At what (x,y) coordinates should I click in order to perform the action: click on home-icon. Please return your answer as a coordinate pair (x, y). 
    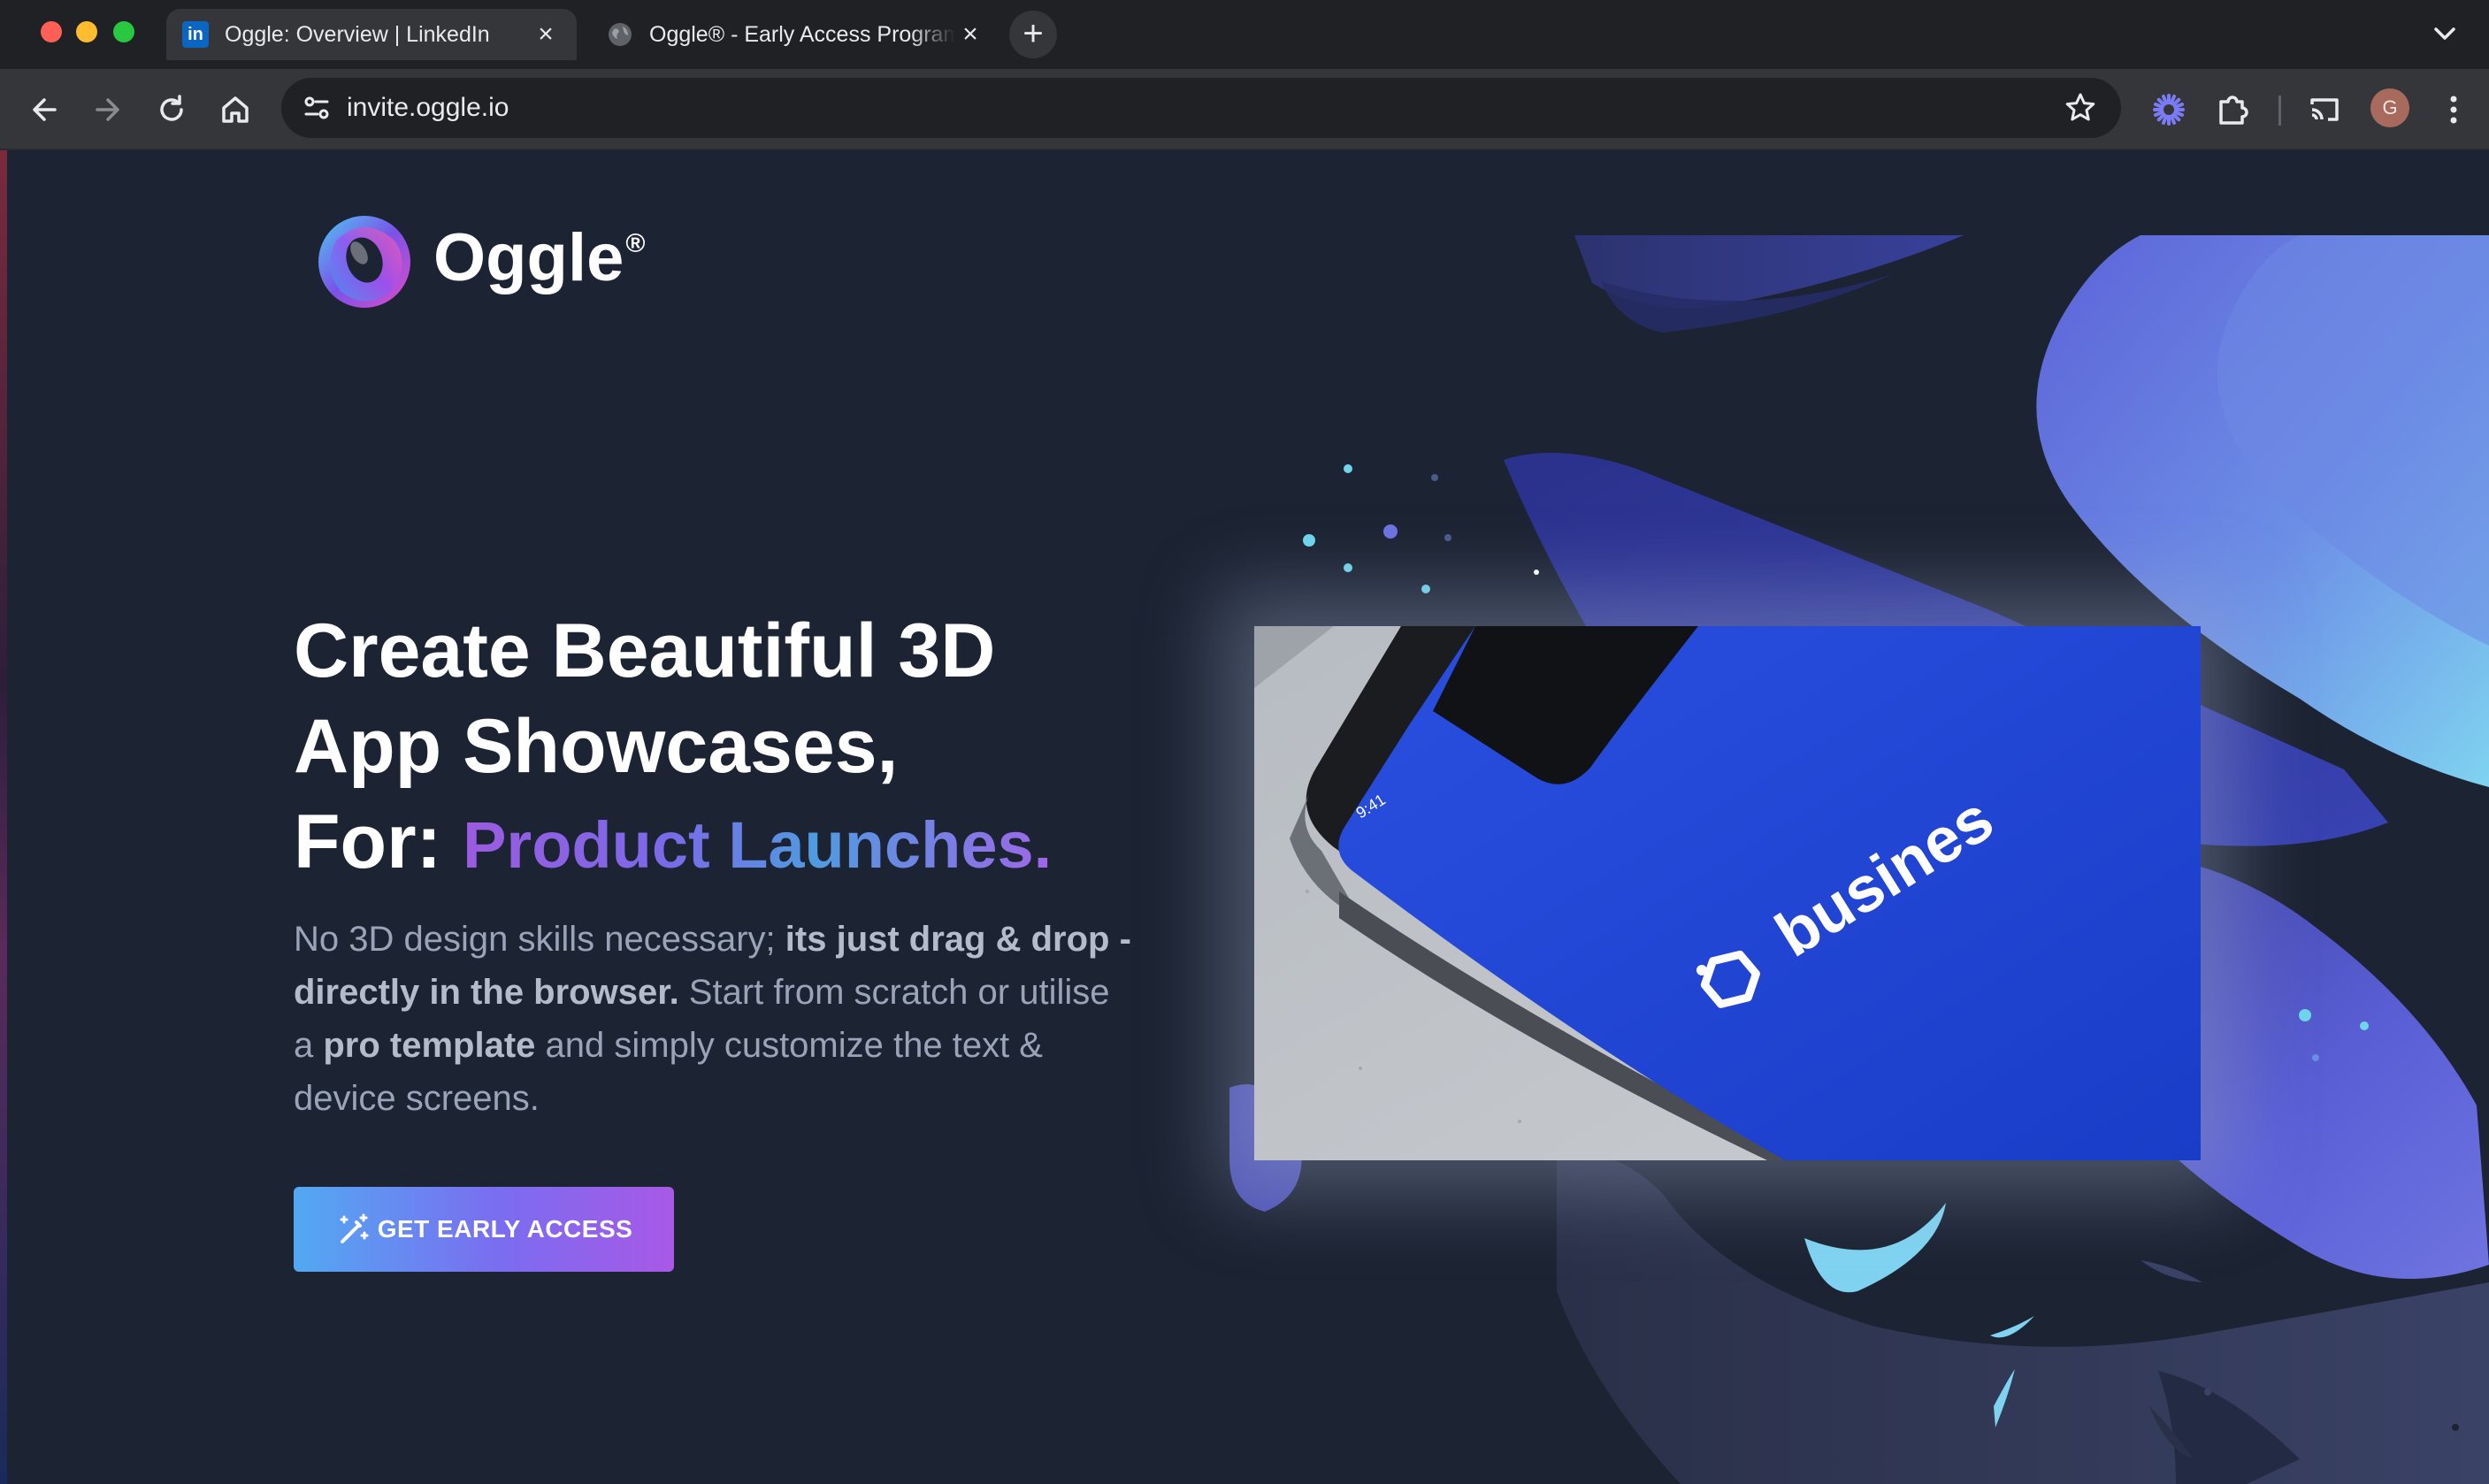
    Looking at the image, I should click on (235, 109).